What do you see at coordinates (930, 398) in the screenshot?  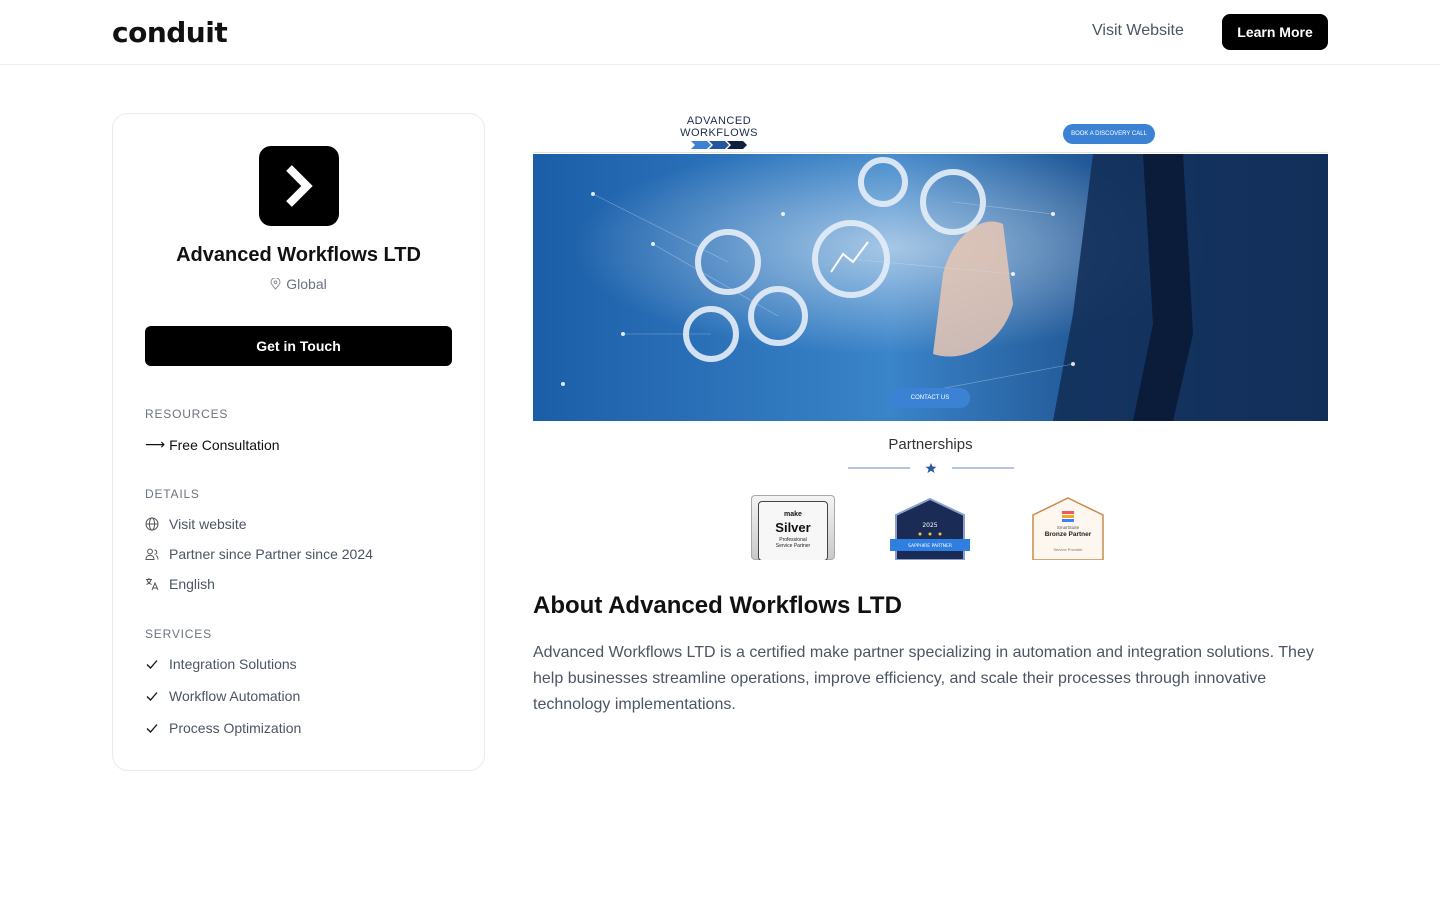 I see `hero-contact-button: CONTACT US` at bounding box center [930, 398].